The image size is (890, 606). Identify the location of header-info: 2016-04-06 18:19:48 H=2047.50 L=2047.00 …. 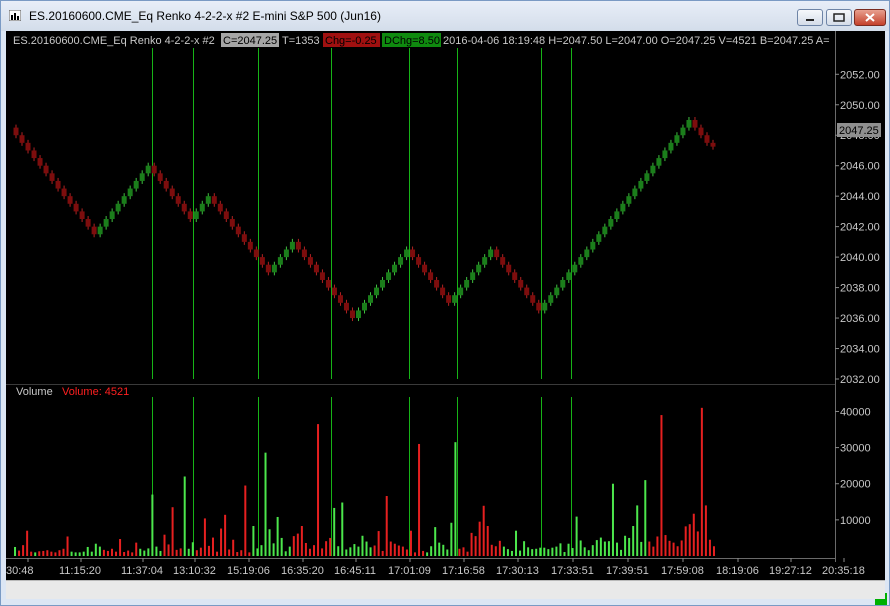
(636, 41).